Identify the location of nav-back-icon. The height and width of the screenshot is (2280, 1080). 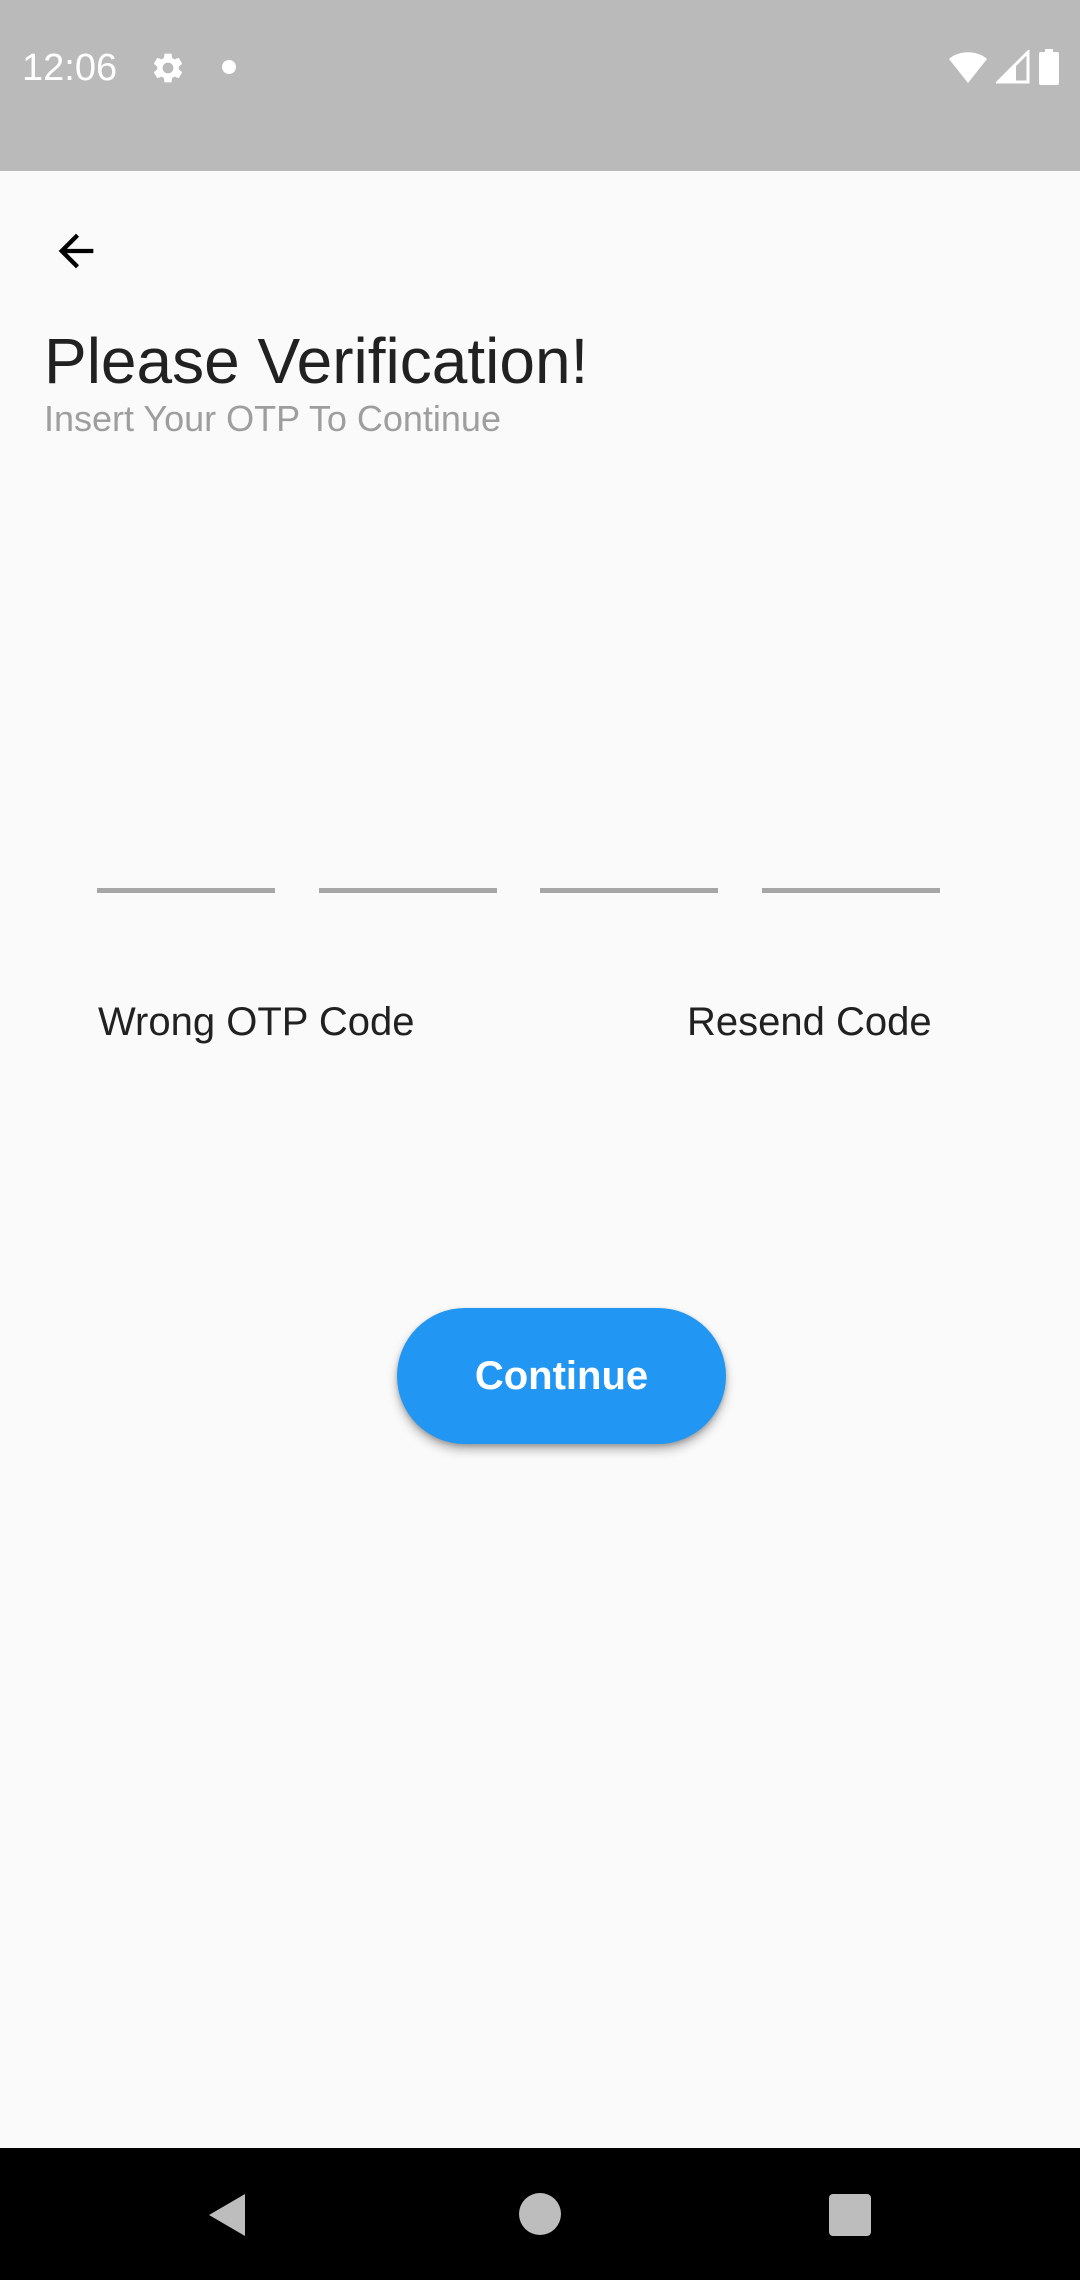
(228, 2215).